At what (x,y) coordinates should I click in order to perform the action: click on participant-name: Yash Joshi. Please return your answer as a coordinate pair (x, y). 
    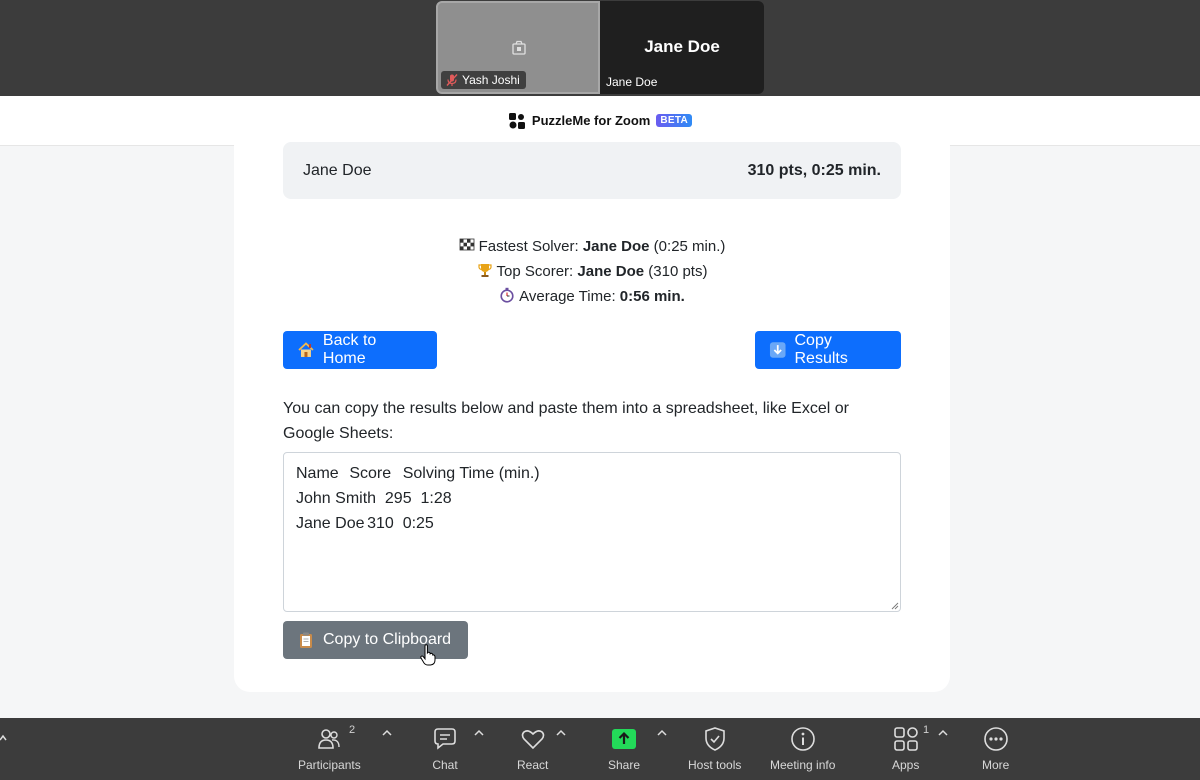
    Looking at the image, I should click on (491, 80).